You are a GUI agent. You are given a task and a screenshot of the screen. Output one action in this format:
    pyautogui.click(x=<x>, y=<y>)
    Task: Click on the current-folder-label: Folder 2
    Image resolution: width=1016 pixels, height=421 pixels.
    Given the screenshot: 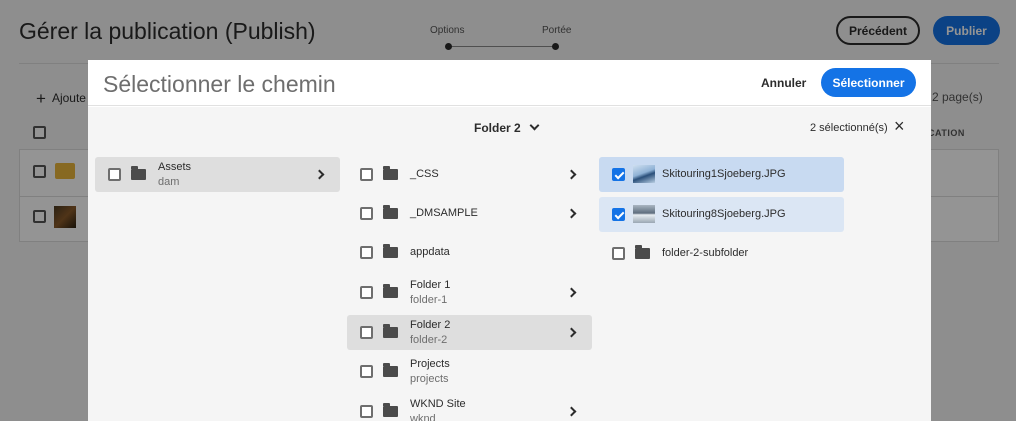 What is the action you would take?
    pyautogui.click(x=497, y=128)
    